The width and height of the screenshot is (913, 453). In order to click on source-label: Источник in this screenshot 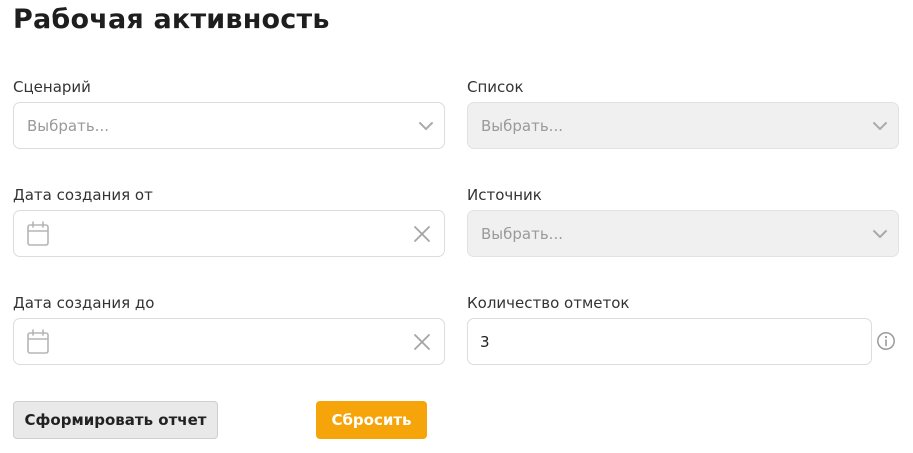, I will do `click(504, 195)`.